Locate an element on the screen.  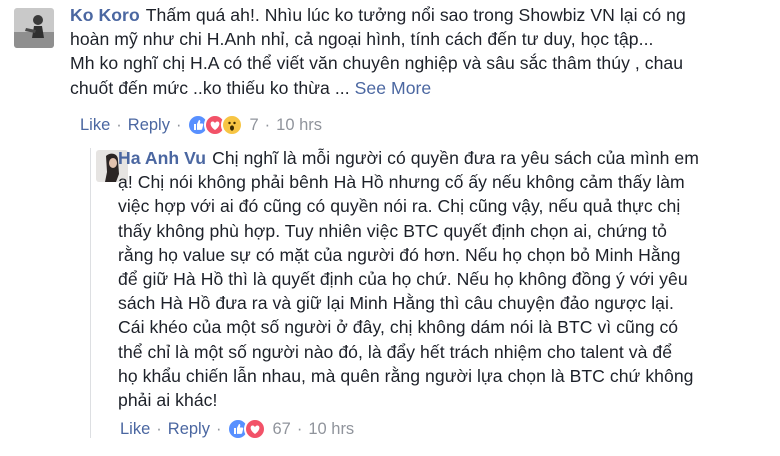
comment-text-line: phải ai khác! is located at coordinates (168, 400).